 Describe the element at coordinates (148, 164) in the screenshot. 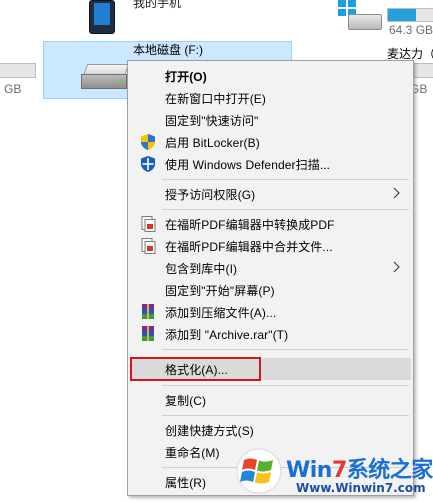

I see `windows-defender-icon` at that location.